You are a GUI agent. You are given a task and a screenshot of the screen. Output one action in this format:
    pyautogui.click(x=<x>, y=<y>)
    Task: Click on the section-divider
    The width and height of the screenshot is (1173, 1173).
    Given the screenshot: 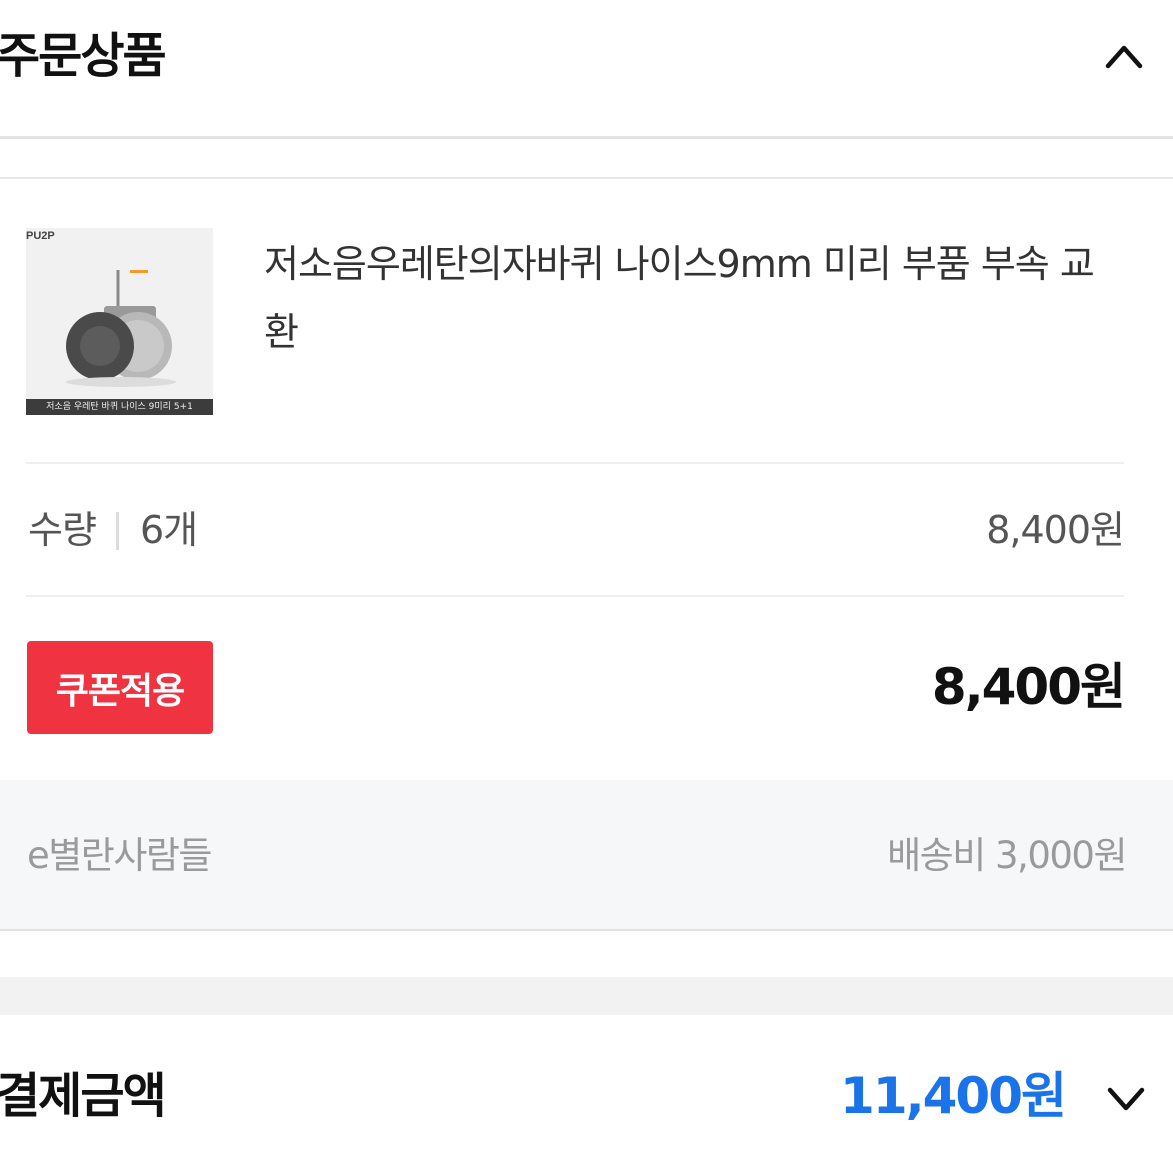 What is the action you would take?
    pyautogui.click(x=586, y=178)
    